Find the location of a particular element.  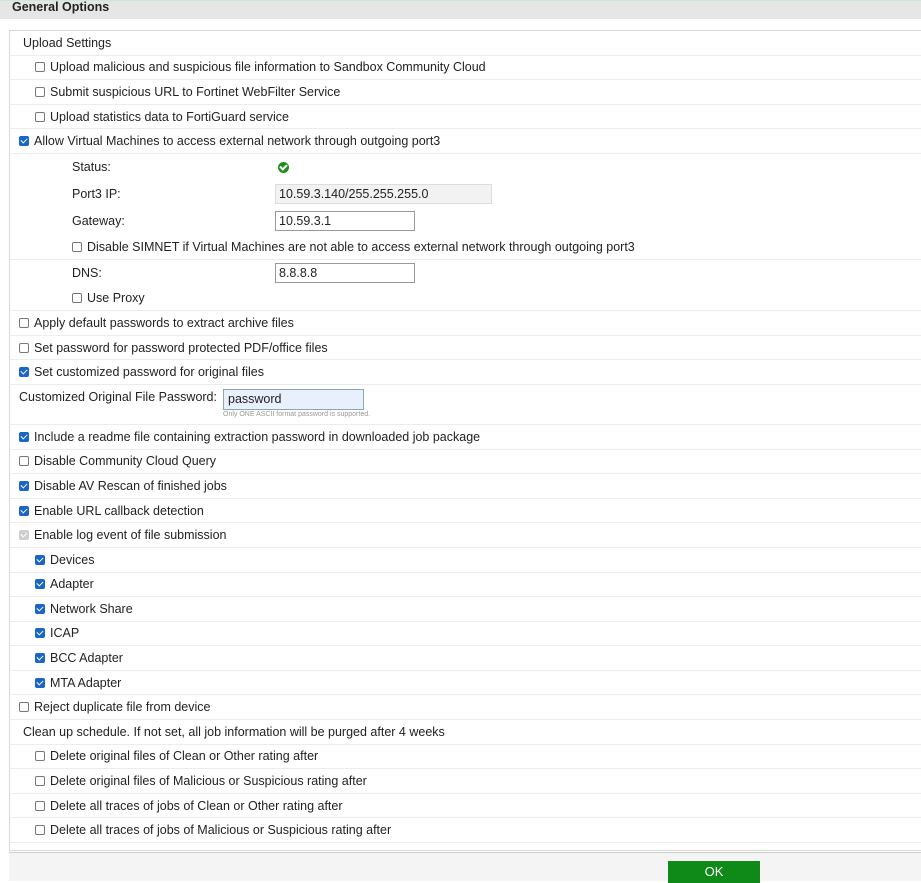

gateway-input: 10.59.3.1 is located at coordinates (345, 221).